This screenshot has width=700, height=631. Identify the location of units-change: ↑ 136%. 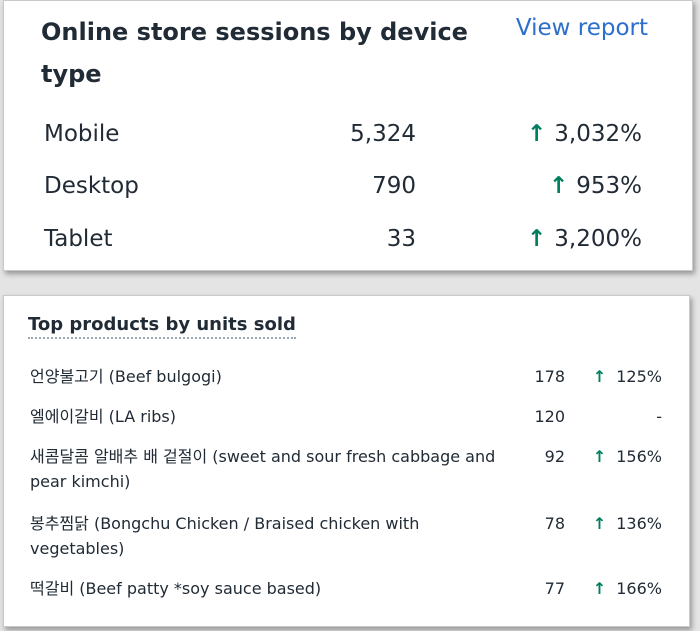
(627, 523).